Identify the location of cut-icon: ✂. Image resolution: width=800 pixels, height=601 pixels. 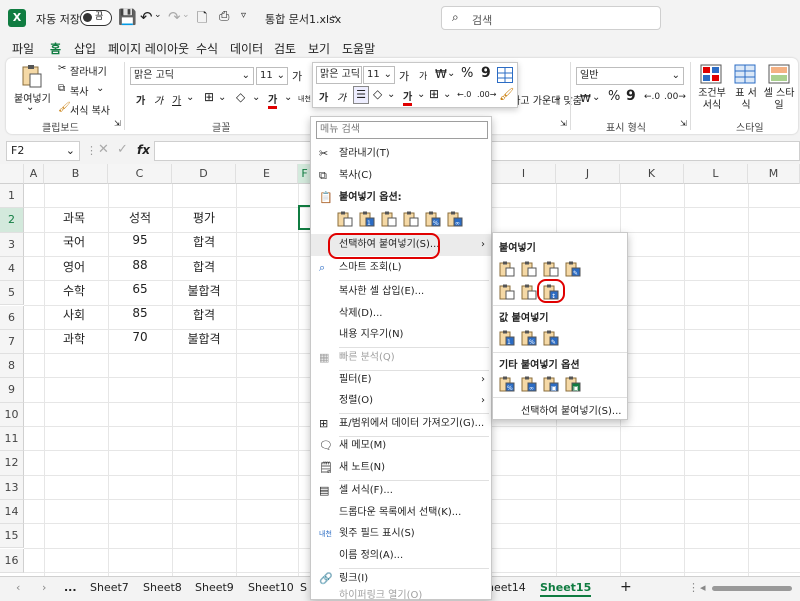
(62, 68).